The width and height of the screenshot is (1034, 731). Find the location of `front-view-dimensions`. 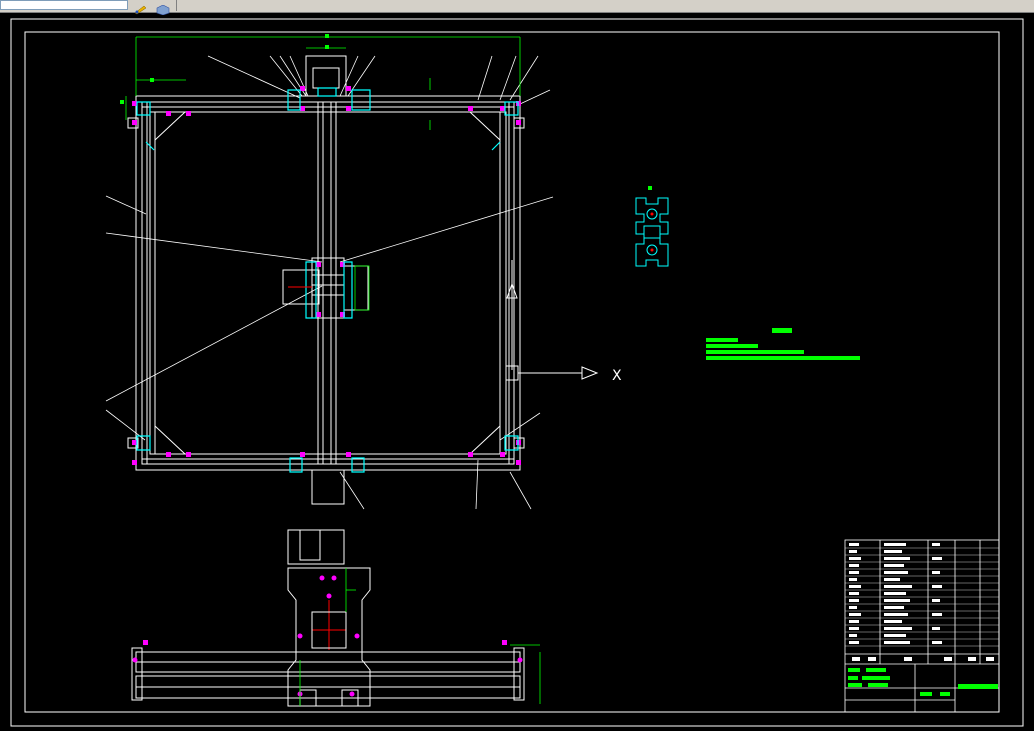

front-view-dimensions is located at coordinates (327, 637).